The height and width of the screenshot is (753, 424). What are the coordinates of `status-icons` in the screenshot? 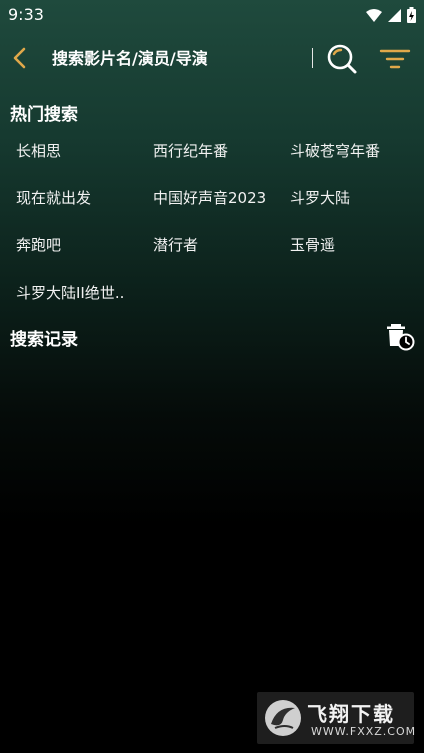 It's located at (391, 15).